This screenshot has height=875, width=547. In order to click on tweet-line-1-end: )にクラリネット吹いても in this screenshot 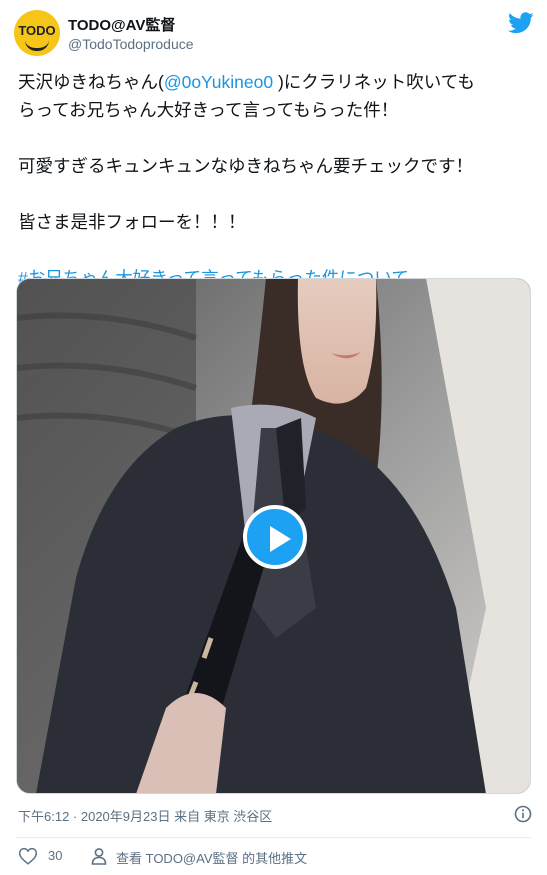, I will do `click(374, 82)`.